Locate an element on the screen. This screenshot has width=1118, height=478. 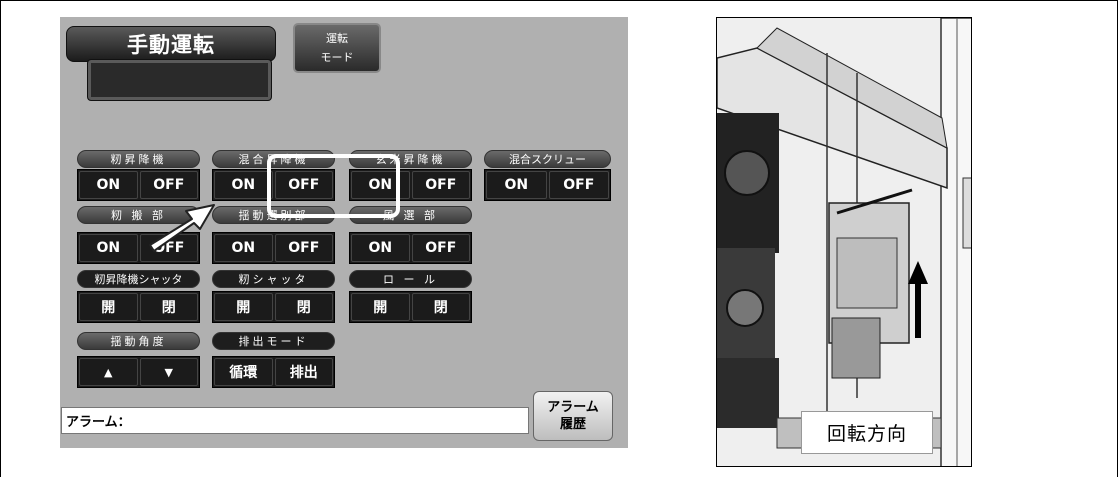
oscillation-angle-switch: ▲ ▼ is located at coordinates (138, 372).